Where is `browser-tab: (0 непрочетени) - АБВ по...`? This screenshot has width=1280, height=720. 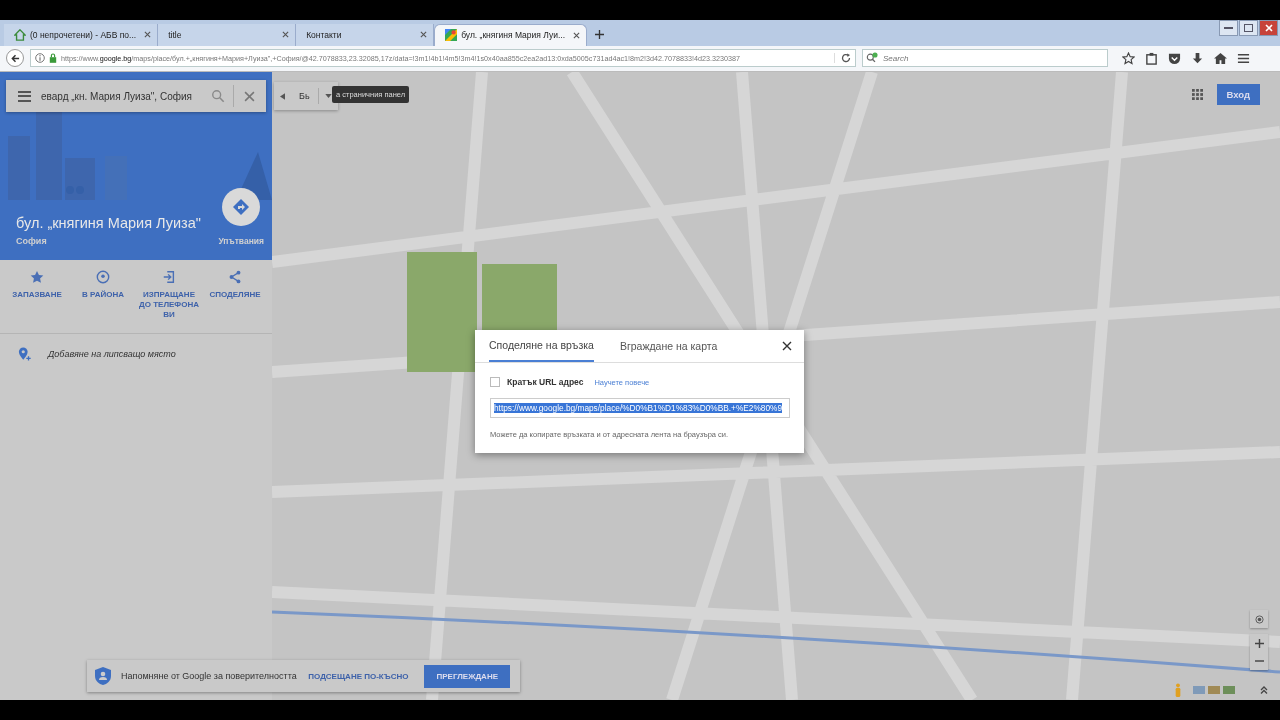 browser-tab: (0 непрочетени) - АБВ по... is located at coordinates (81, 34).